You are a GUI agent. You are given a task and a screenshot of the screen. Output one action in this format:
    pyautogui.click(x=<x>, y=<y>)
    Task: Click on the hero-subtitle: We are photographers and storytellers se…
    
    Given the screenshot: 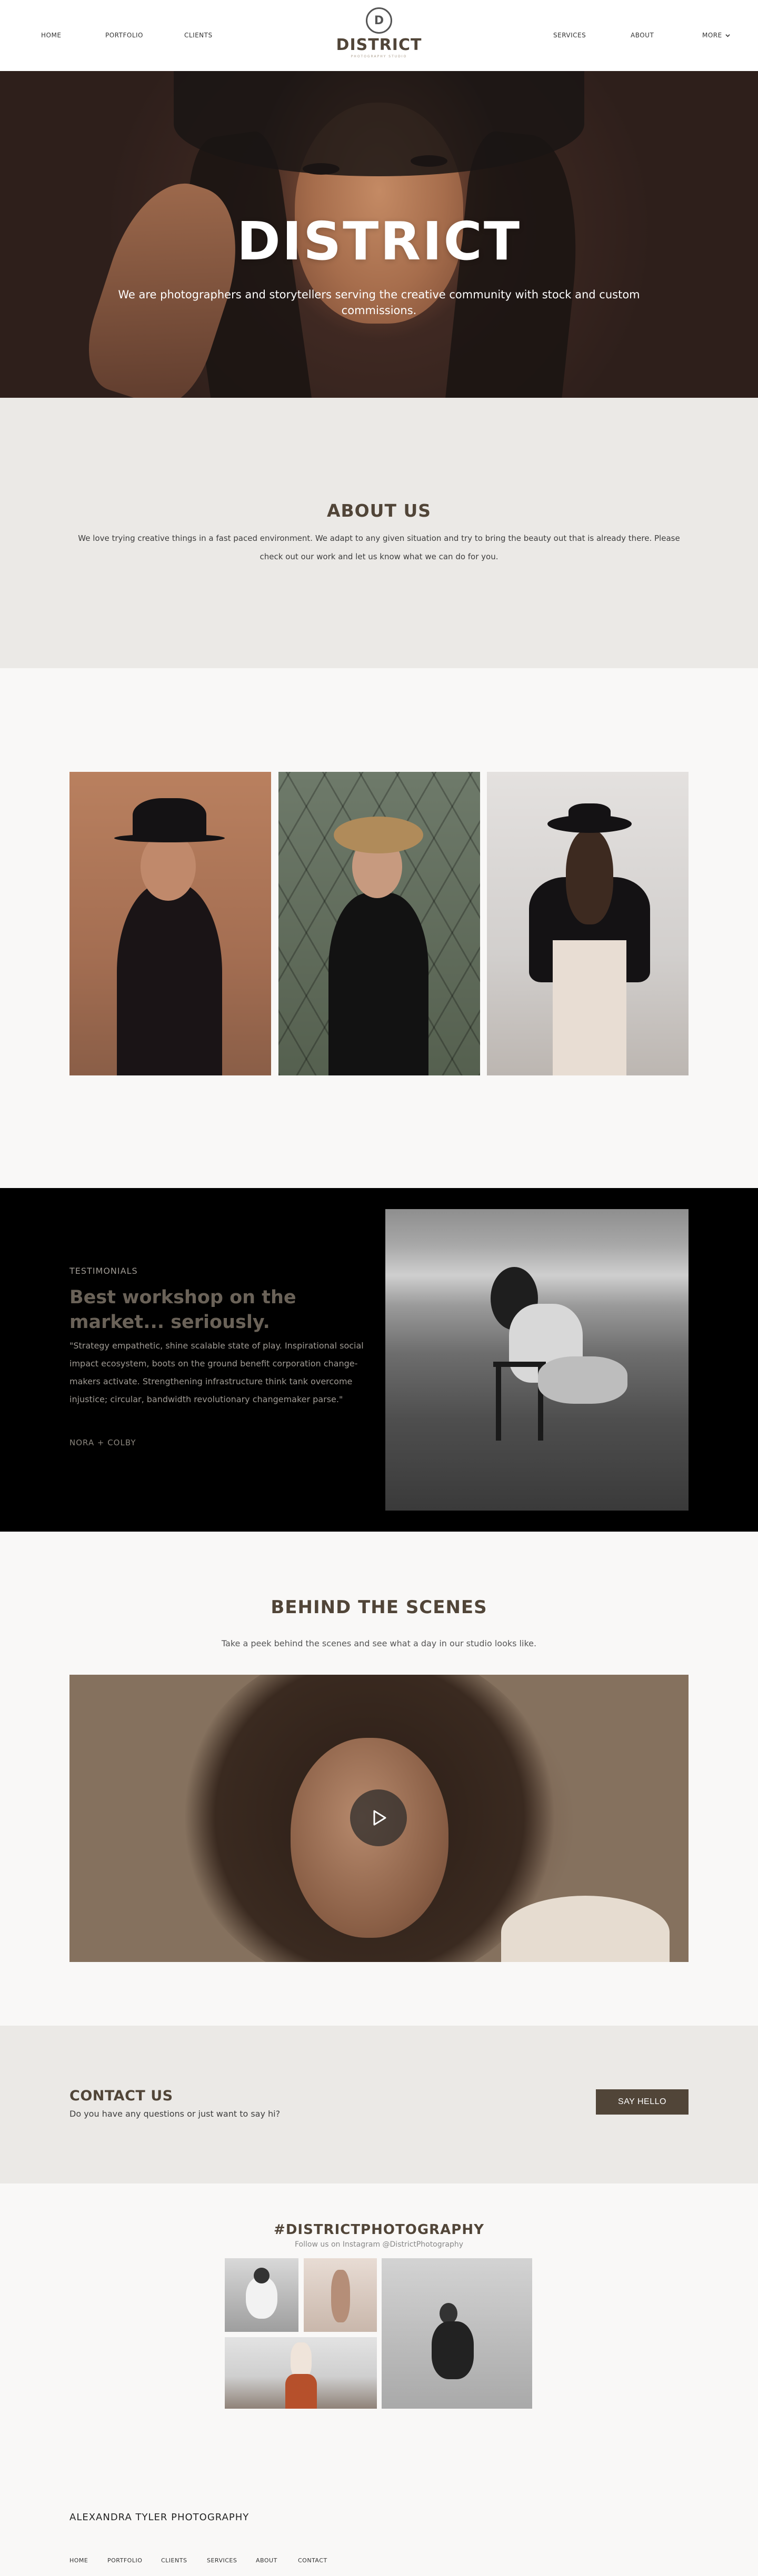 What is the action you would take?
    pyautogui.click(x=379, y=302)
    